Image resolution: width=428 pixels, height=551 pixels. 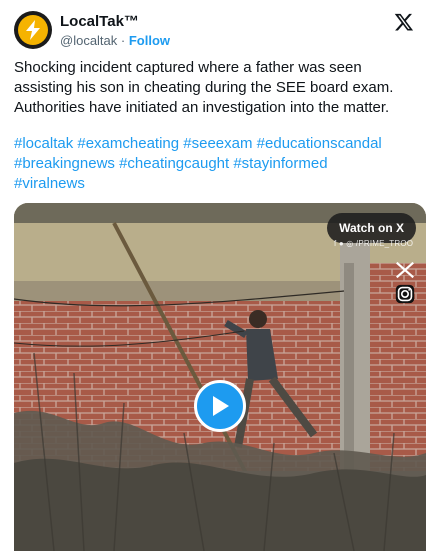 What do you see at coordinates (115, 22) in the screenshot?
I see `display-name: LocalTak™` at bounding box center [115, 22].